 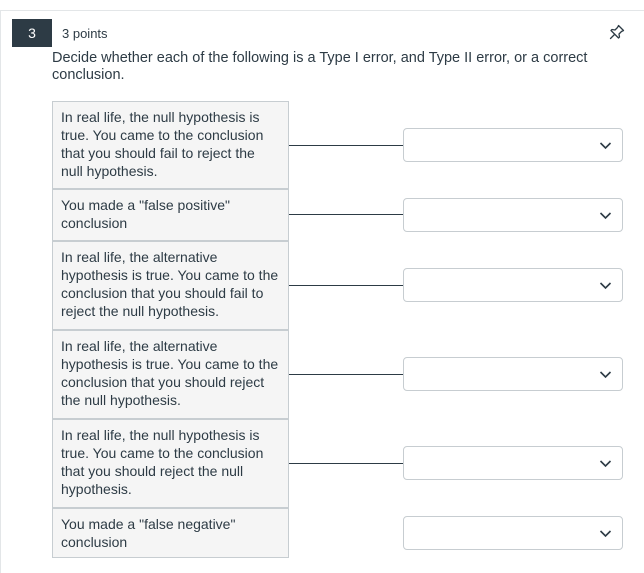 I want to click on match-left-label: You made a "false positive" conclusion, so click(x=170, y=215).